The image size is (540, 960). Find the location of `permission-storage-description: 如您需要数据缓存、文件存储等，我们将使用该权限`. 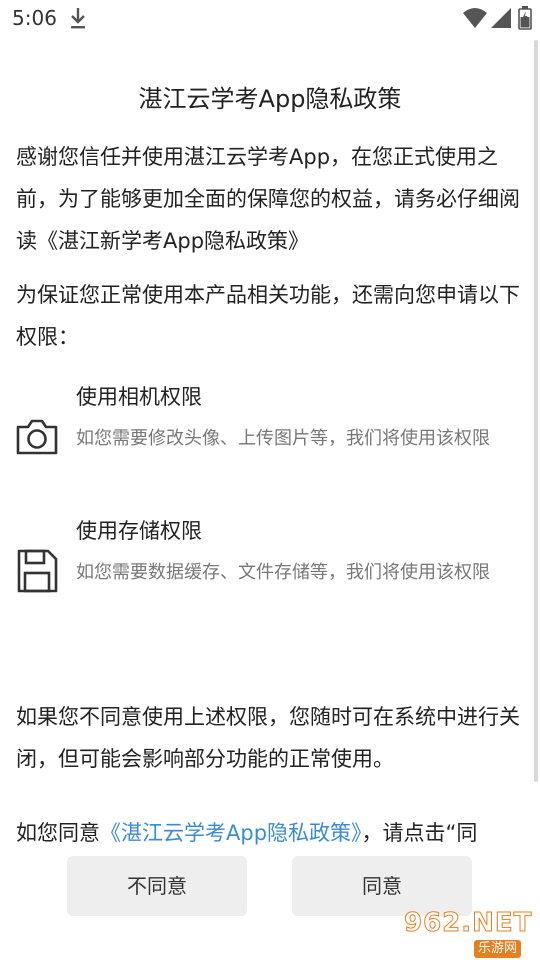

permission-storage-description: 如您需要数据缓存、文件存储等，我们将使用该权限 is located at coordinates (283, 572).